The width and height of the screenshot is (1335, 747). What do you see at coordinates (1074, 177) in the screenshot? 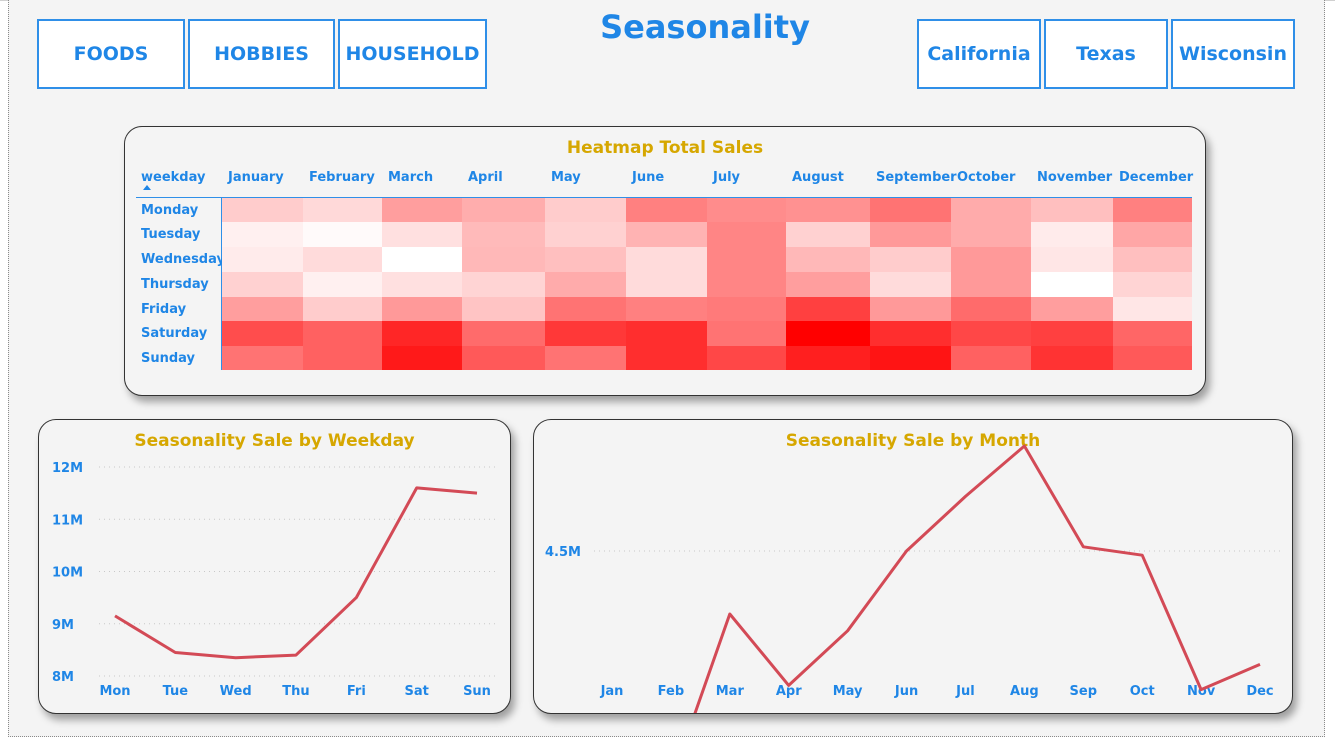
I see `month-header-november: November` at bounding box center [1074, 177].